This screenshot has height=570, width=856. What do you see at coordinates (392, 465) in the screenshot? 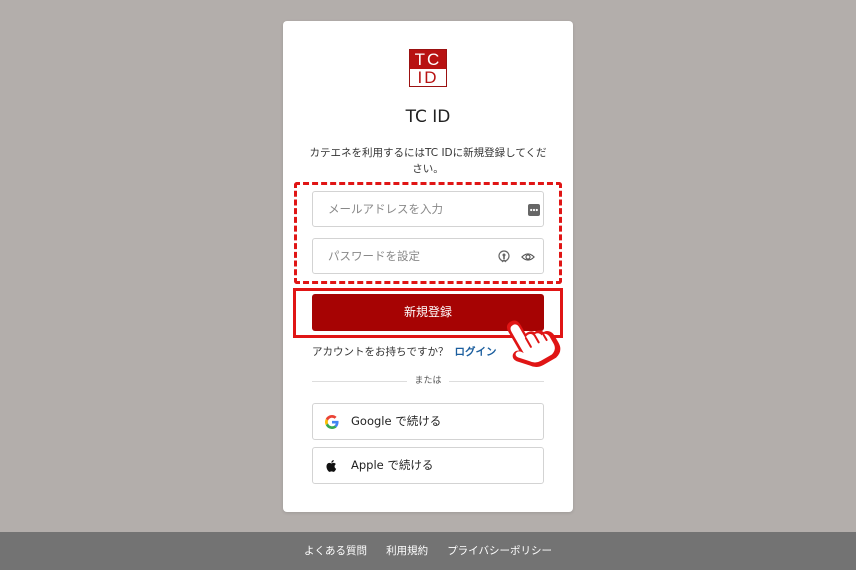
I see `apple-button-label: Apple で続ける` at bounding box center [392, 465].